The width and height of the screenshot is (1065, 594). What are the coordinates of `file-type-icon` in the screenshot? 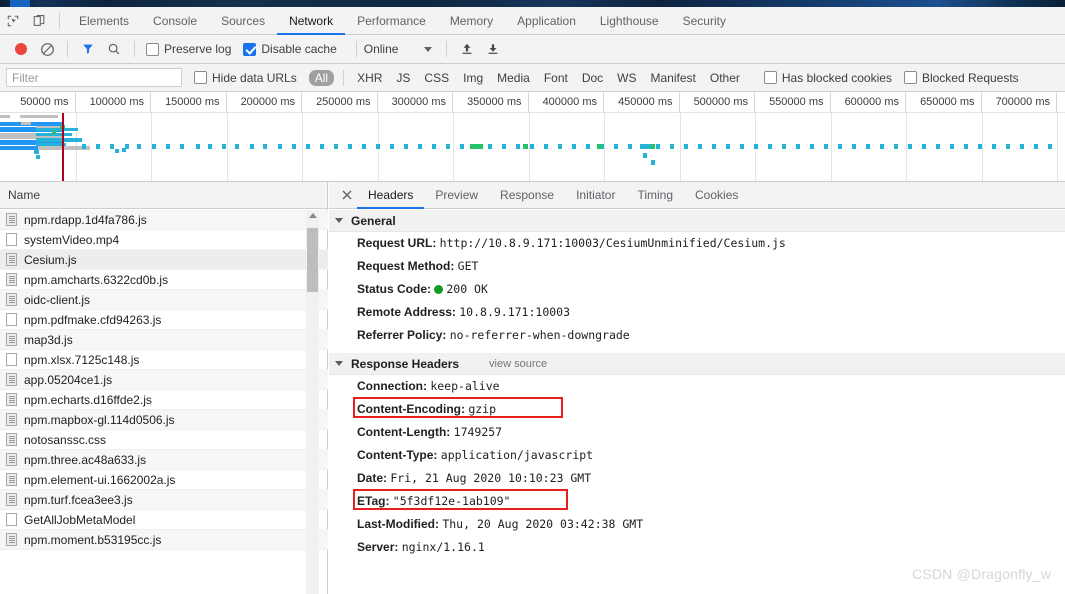 It's located at (11, 439).